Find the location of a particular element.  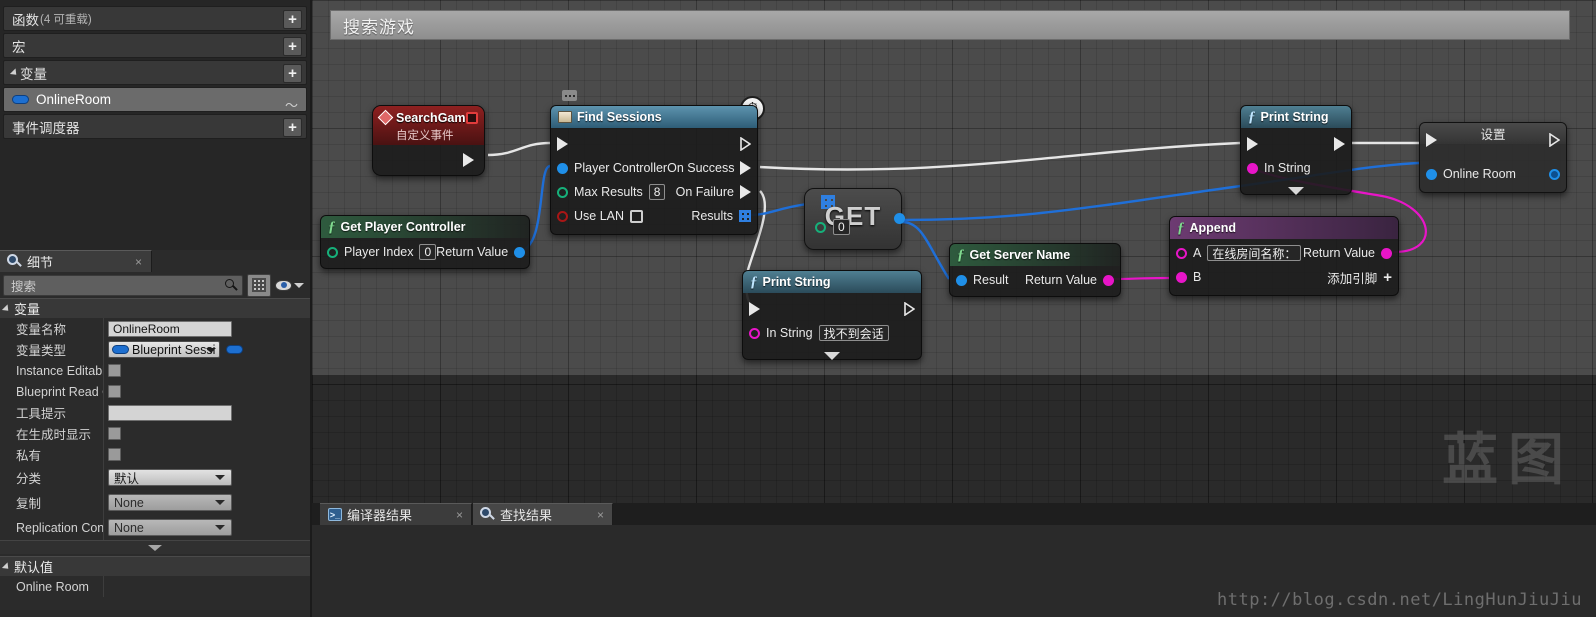

property-label: Online Room is located at coordinates (52, 586).